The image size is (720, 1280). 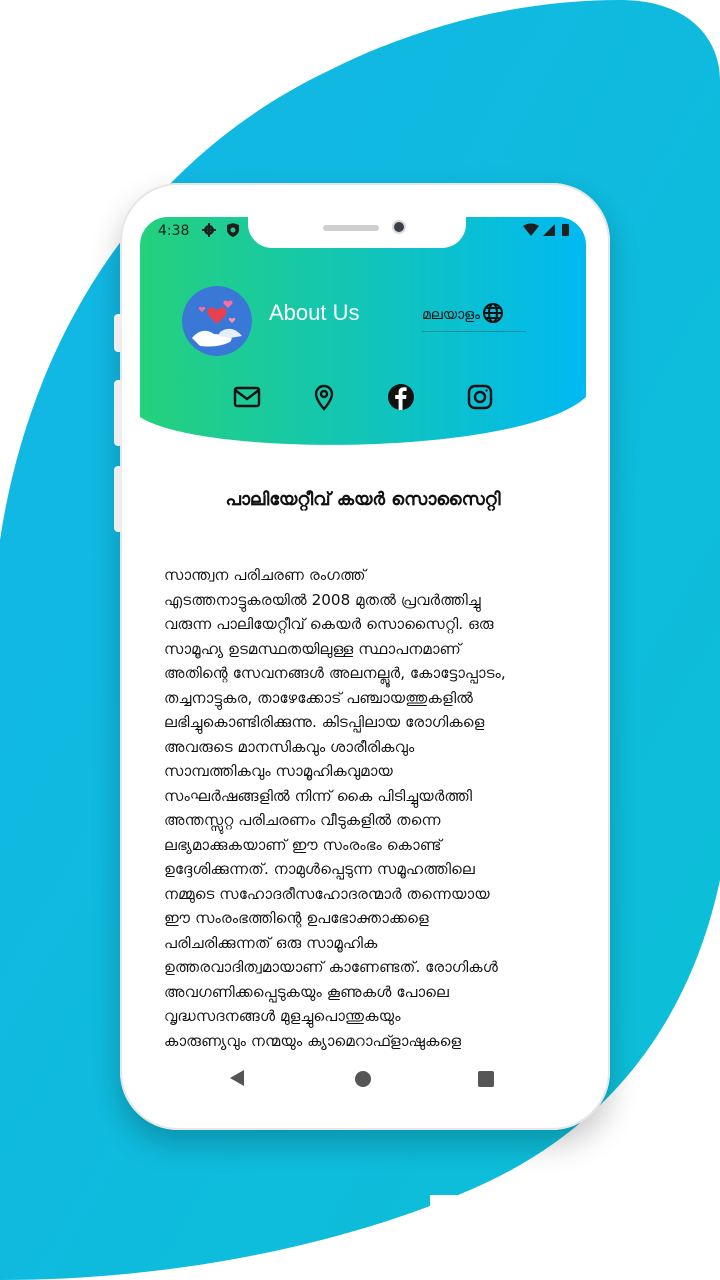 I want to click on language-button: മലയാളം, so click(x=474, y=315).